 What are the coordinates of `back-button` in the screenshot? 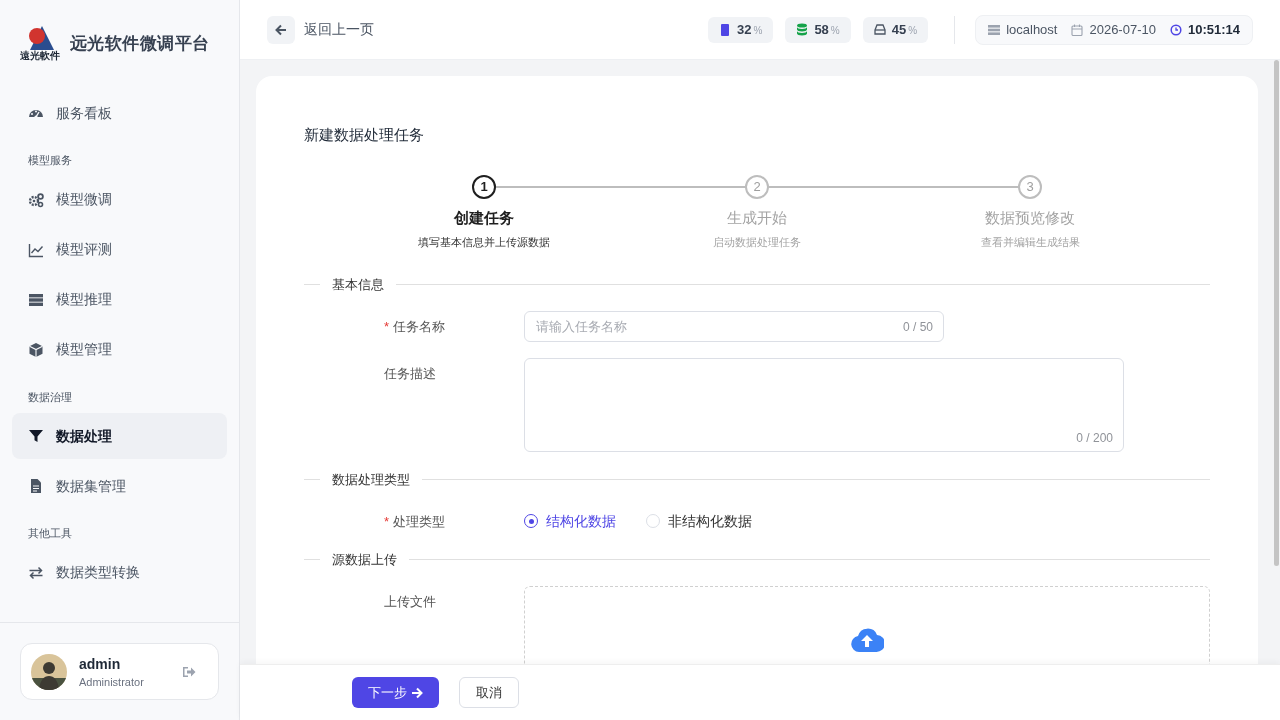 It's located at (281, 29).